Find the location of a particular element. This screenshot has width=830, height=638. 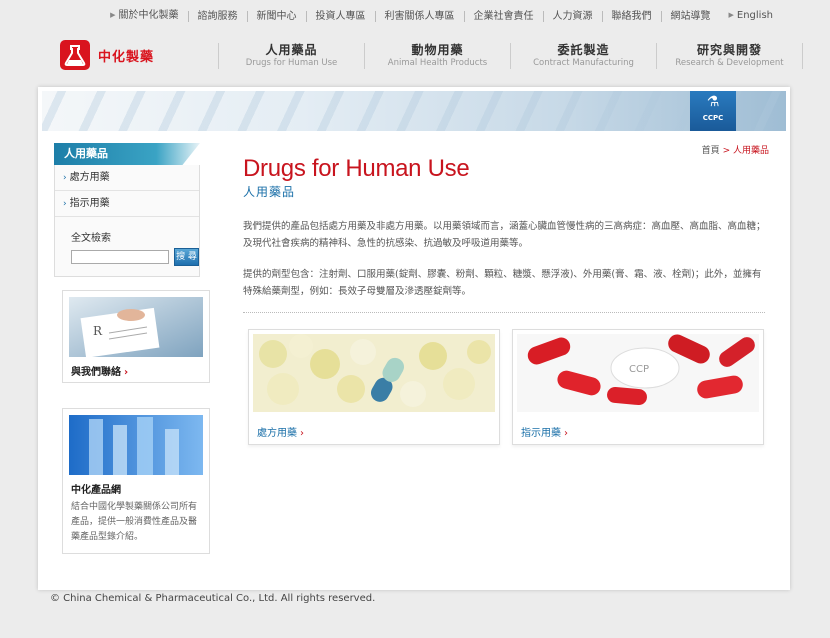

promo-contact: R 與我們聯絡 › is located at coordinates (136, 336).